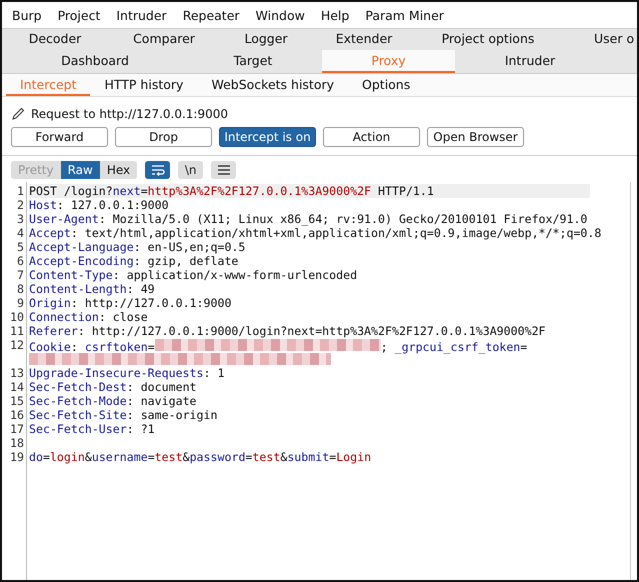  I want to click on menu-item: Param Miner, so click(404, 15).